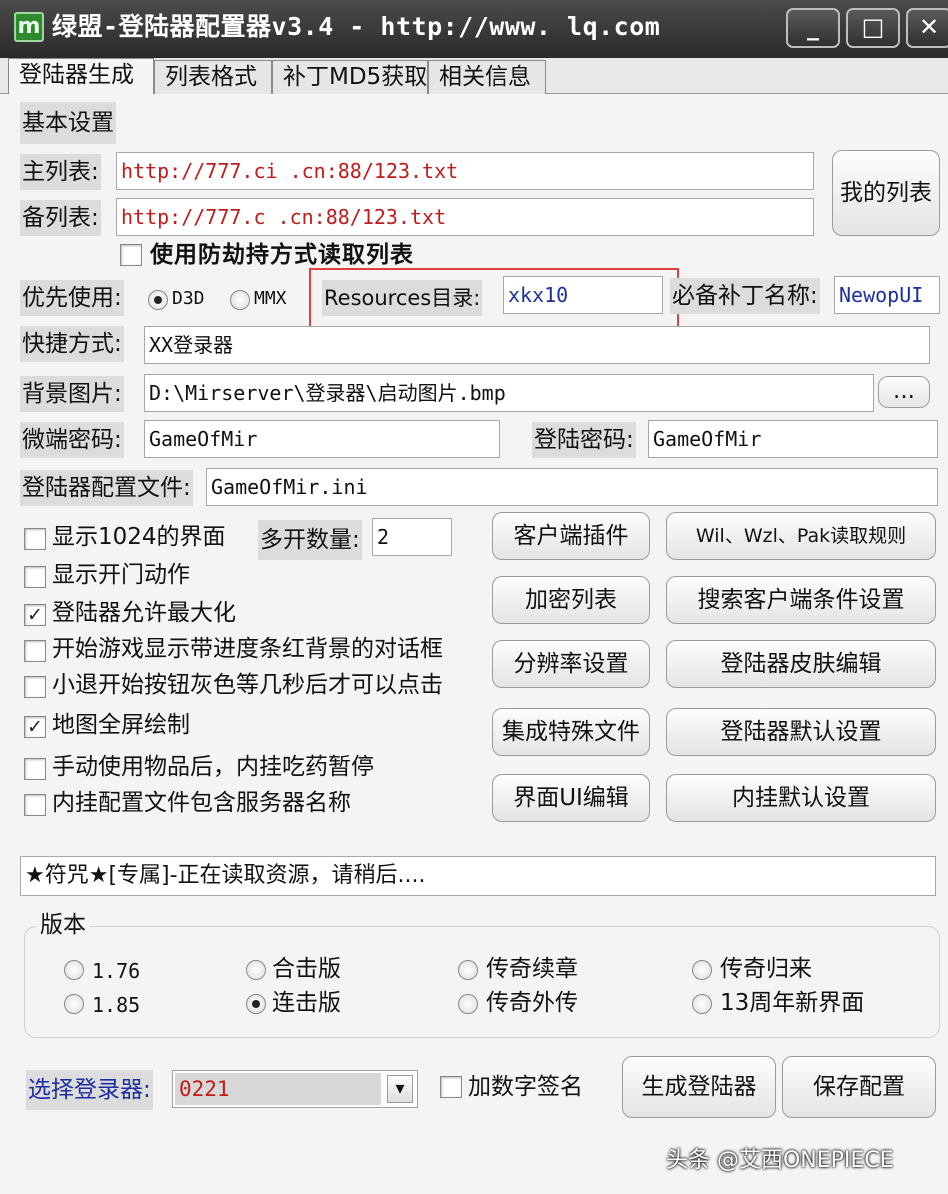 The width and height of the screenshot is (948, 1194). Describe the element at coordinates (745, 296) in the screenshot. I see `patch-name-label: 必备补丁名称:` at that location.